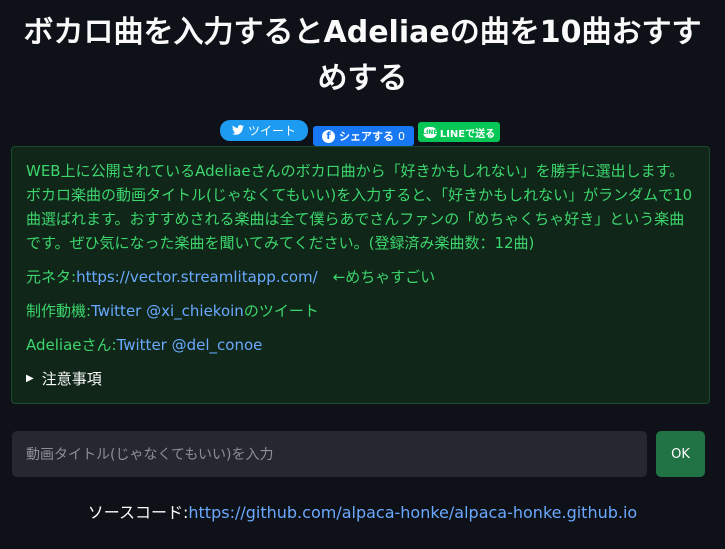 This screenshot has width=725, height=549. I want to click on share-buttons: ツイート f シェアする 0 LINE LINEで送る, so click(362, 134).